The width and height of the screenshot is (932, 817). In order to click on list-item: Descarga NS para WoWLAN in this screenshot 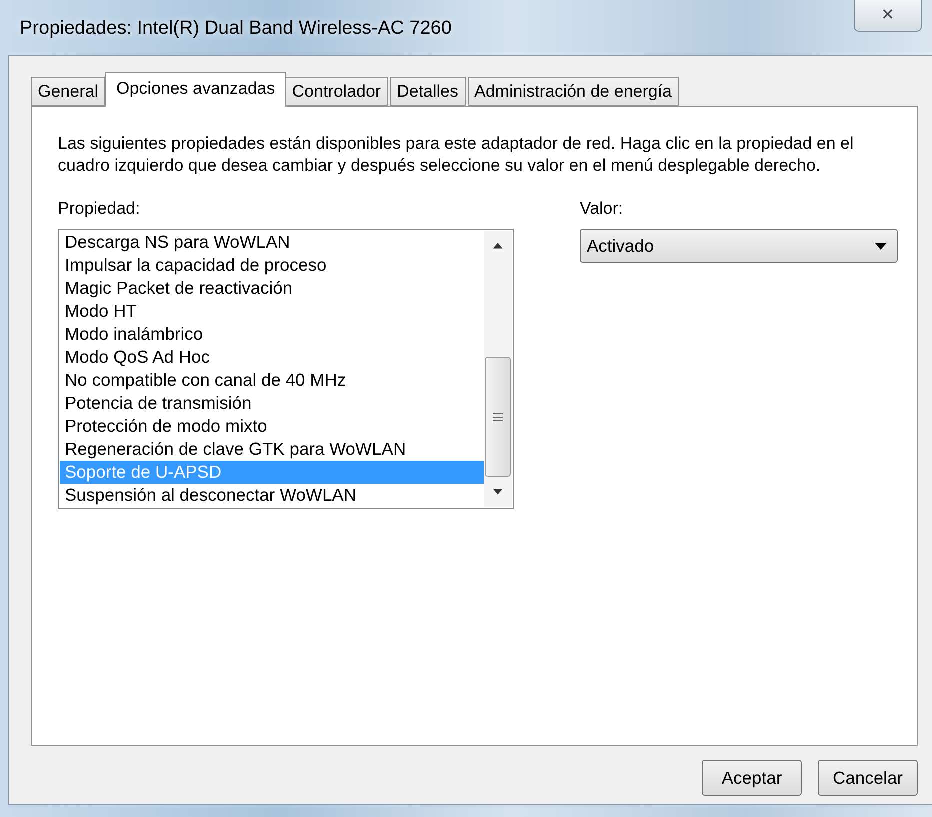, I will do `click(272, 242)`.